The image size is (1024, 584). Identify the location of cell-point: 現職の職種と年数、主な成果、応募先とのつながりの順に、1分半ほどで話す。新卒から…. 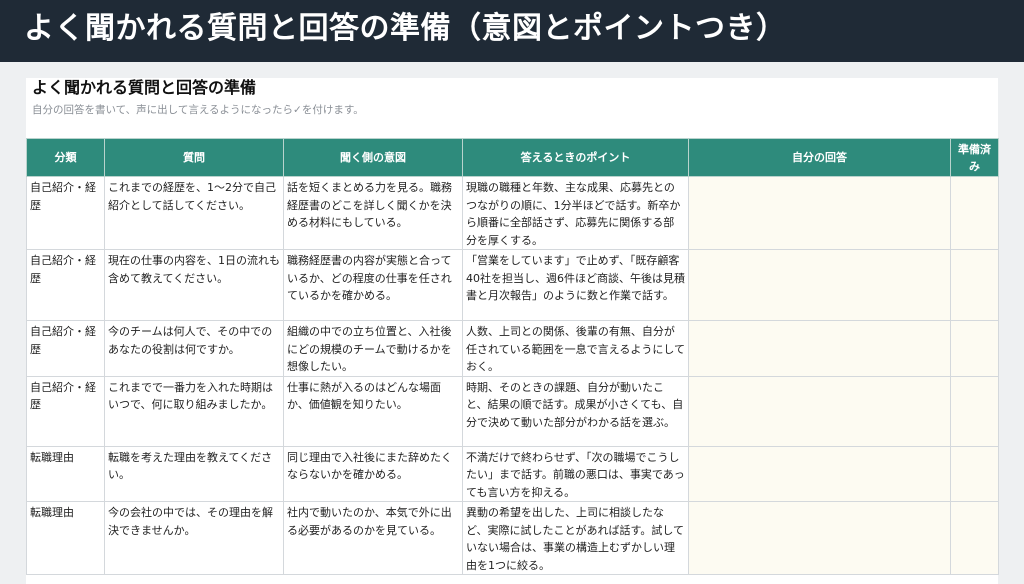
(575, 213).